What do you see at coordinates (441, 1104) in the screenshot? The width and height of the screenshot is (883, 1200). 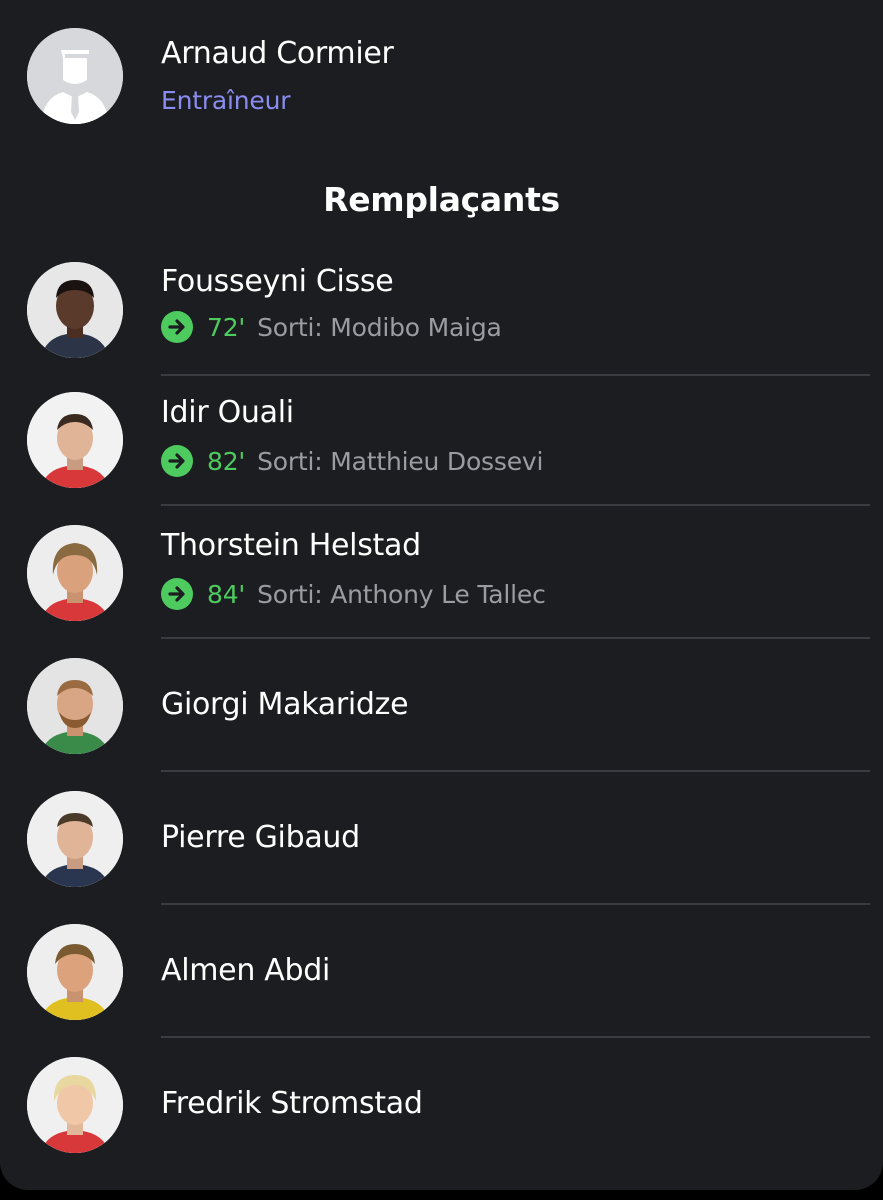 I see `list-item: Fredrik Stromstad` at bounding box center [441, 1104].